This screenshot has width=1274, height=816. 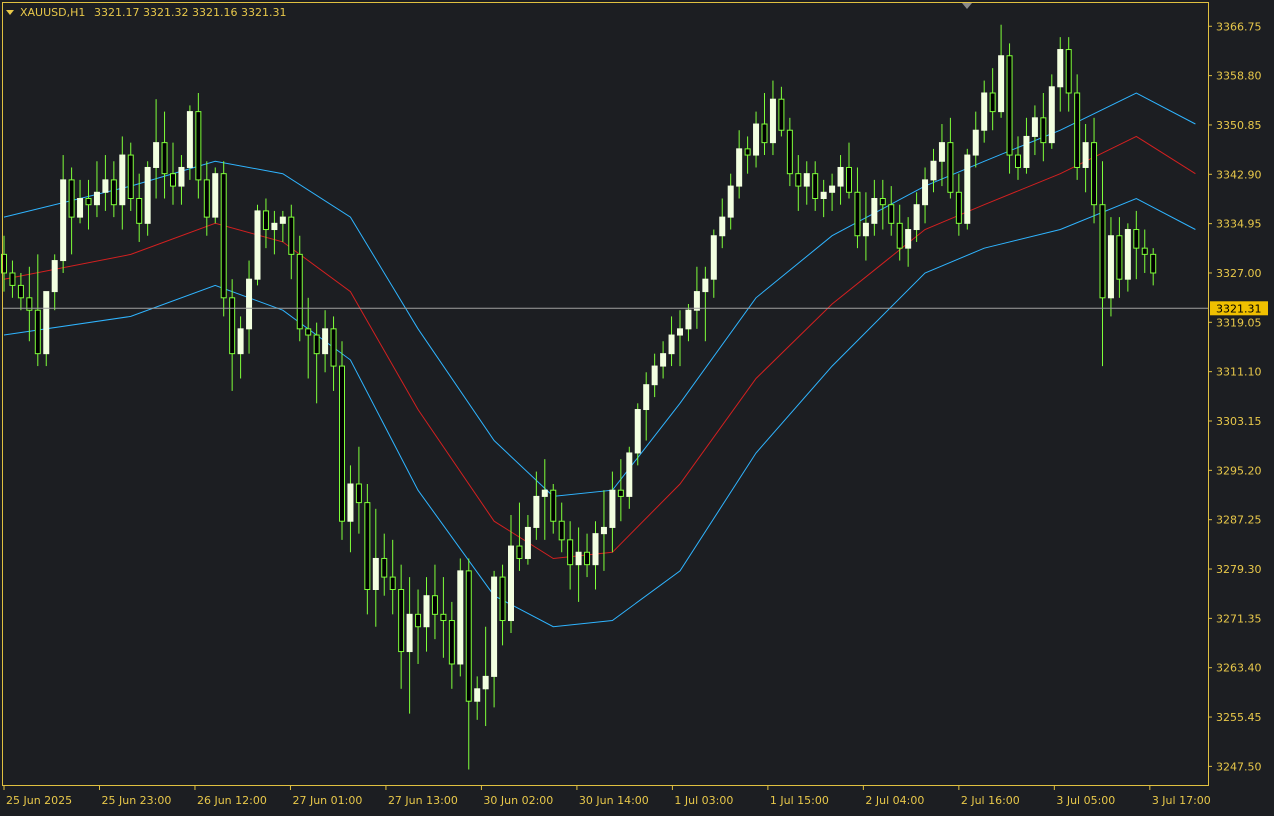 What do you see at coordinates (1085, 800) in the screenshot?
I see `x-tick-label: 3 Jul 05:00` at bounding box center [1085, 800].